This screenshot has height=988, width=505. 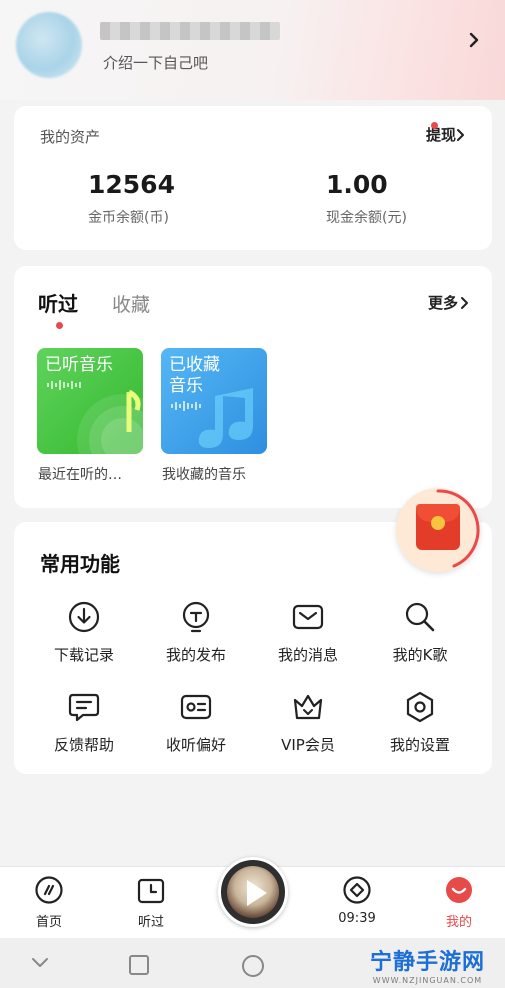 I want to click on crown-icon, so click(x=308, y=707).